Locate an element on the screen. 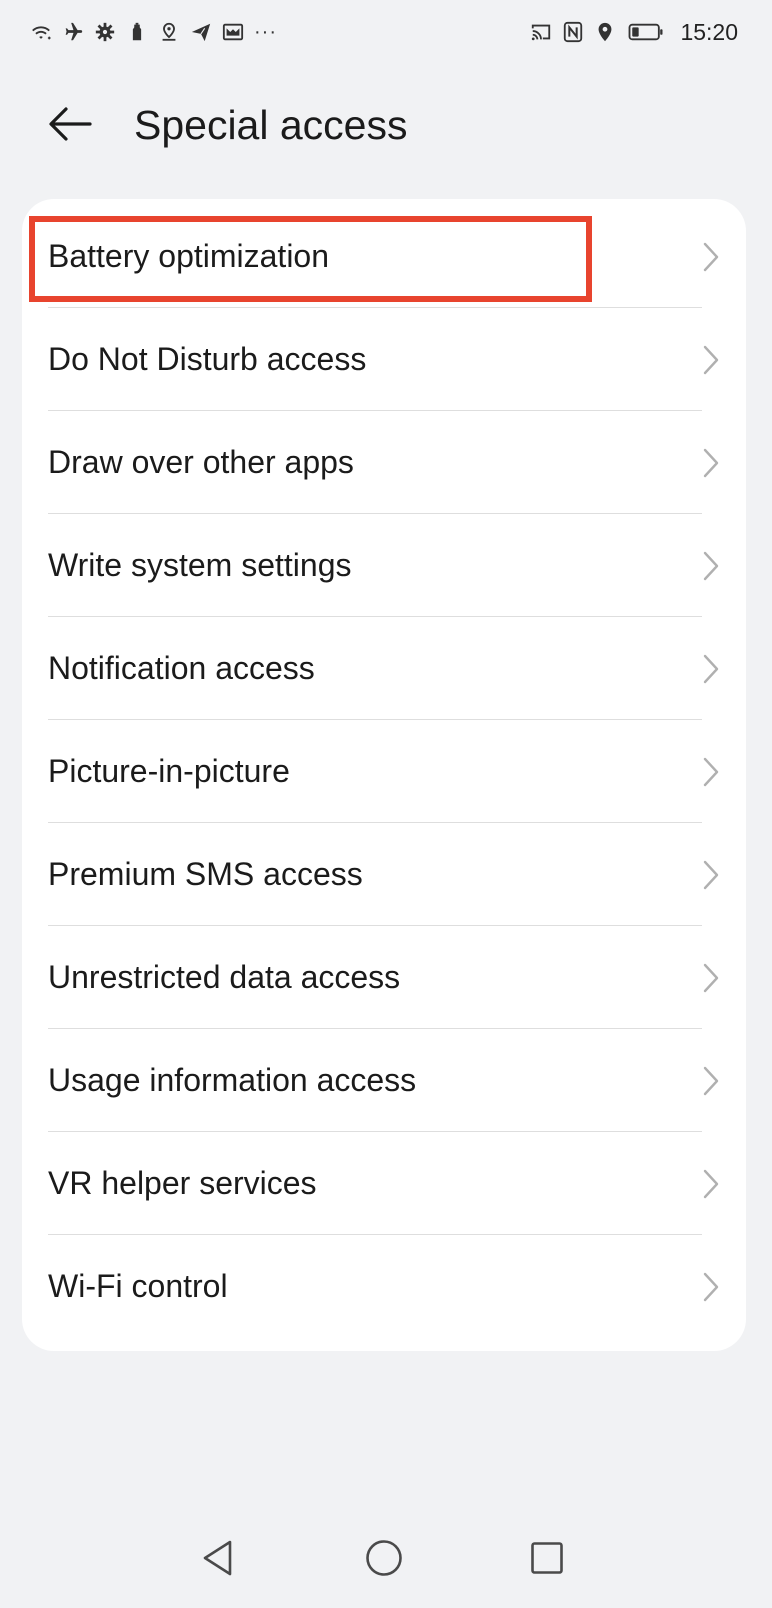 This screenshot has height=1608, width=772. list-item-label: Do Not Disturb access is located at coordinates (207, 359).